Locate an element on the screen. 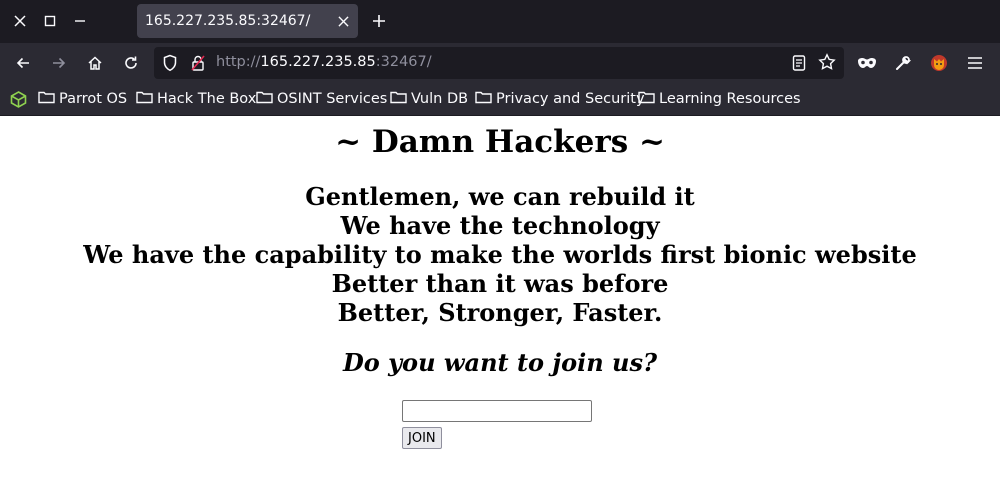 The width and height of the screenshot is (1000, 485). bookmark-label: Vuln DB is located at coordinates (440, 99).